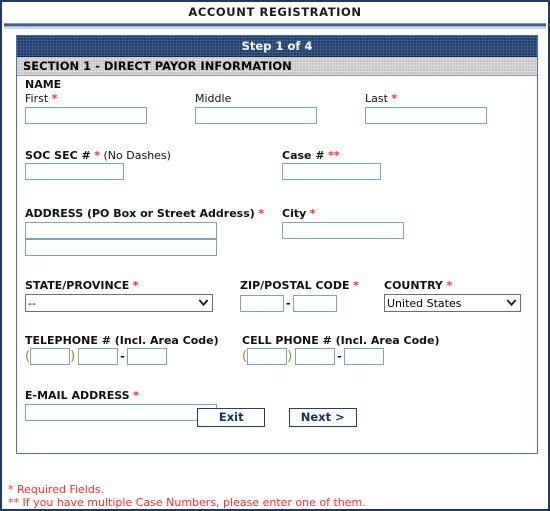  What do you see at coordinates (140, 213) in the screenshot?
I see `address-label: ADDRESS (PO Box or Street Address)` at bounding box center [140, 213].